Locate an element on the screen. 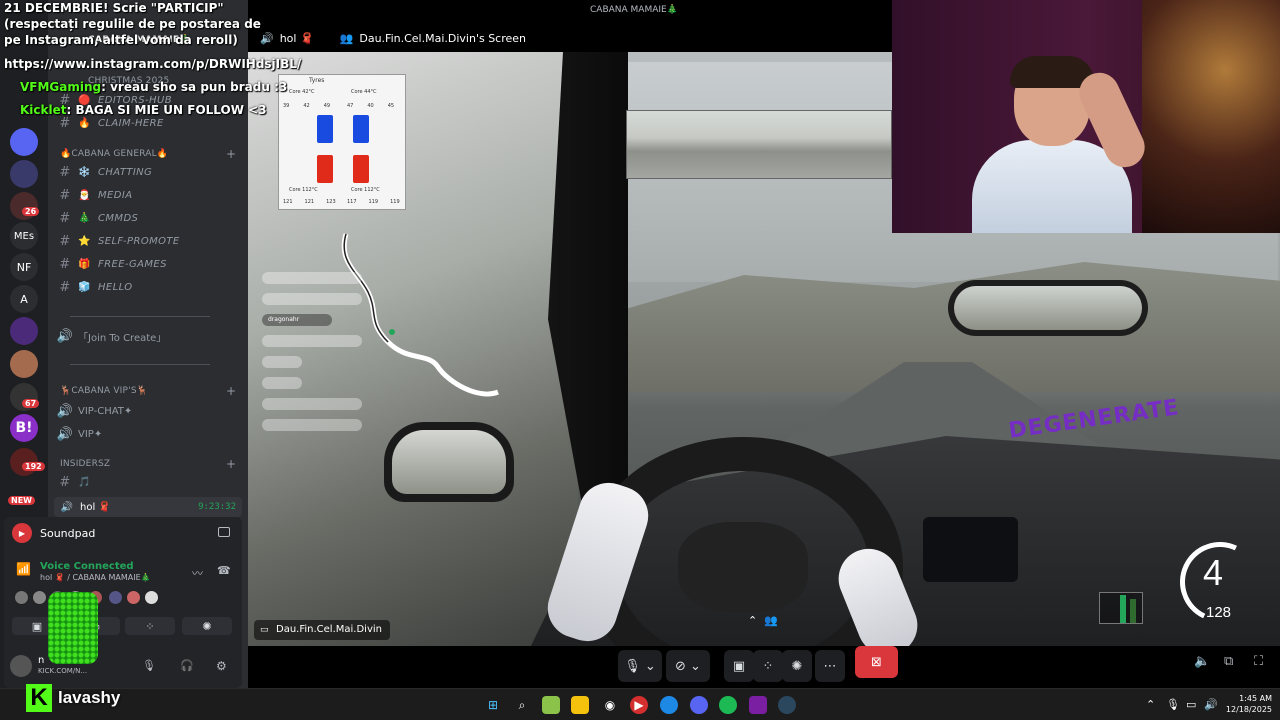 The image size is (1280, 720). channel-cmmds: # 🎄 CMMDS is located at coordinates (148, 218).